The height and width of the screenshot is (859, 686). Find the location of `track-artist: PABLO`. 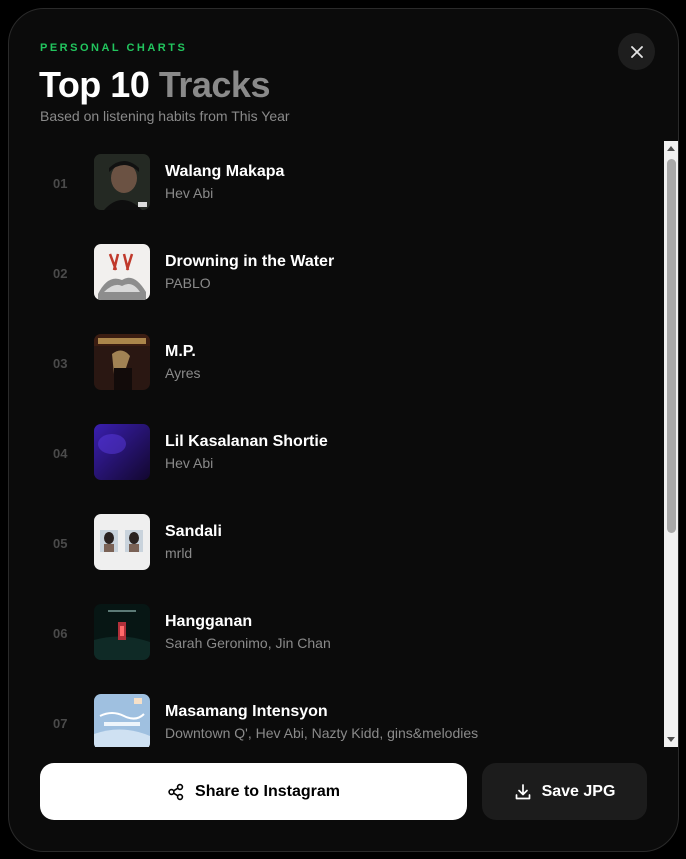

track-artist: PABLO is located at coordinates (188, 283).